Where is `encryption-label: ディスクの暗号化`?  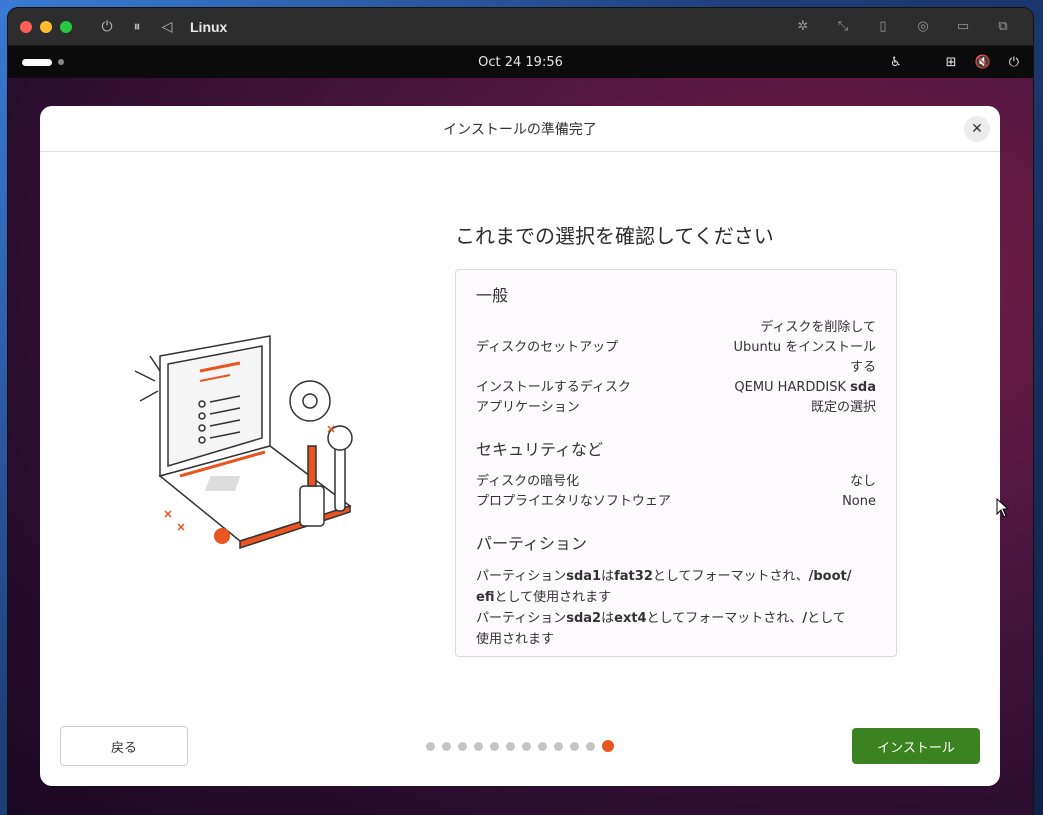
encryption-label: ディスクの暗号化 is located at coordinates (528, 481).